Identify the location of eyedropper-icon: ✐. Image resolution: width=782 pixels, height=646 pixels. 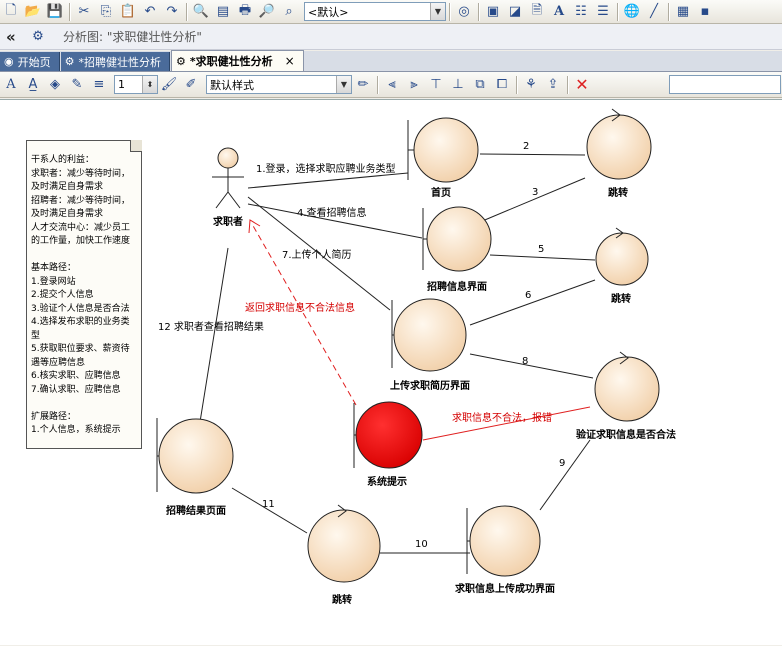
(191, 85).